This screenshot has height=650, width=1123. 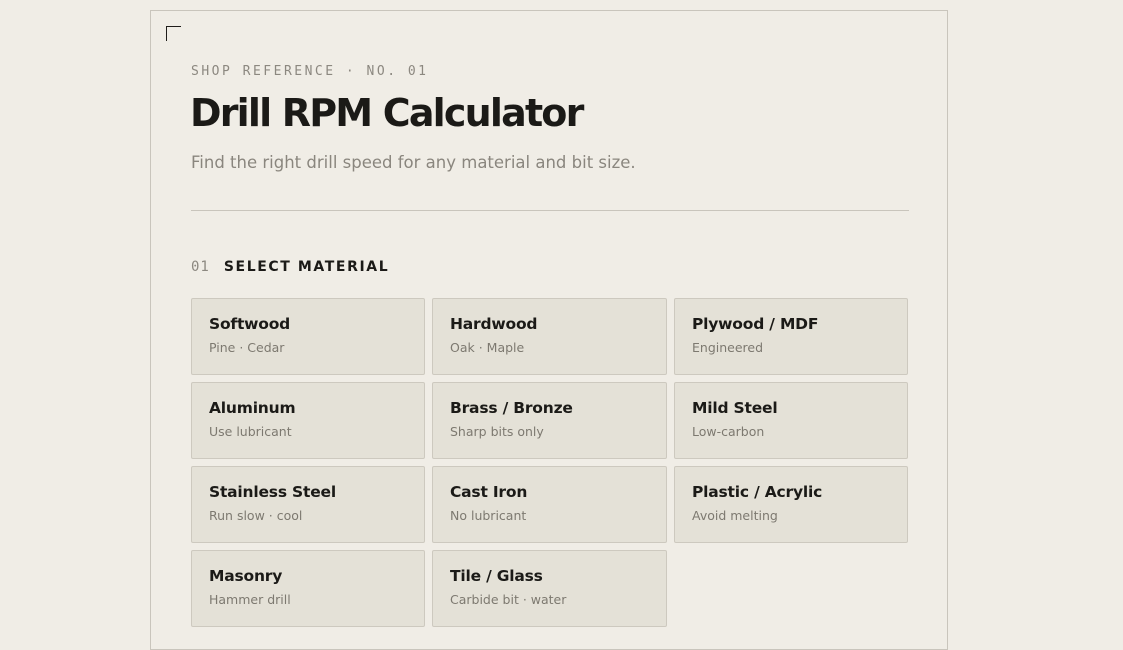 What do you see at coordinates (791, 504) in the screenshot?
I see `material-option-plastic-acrylic: Plastic / Acrylic Avoid melting` at bounding box center [791, 504].